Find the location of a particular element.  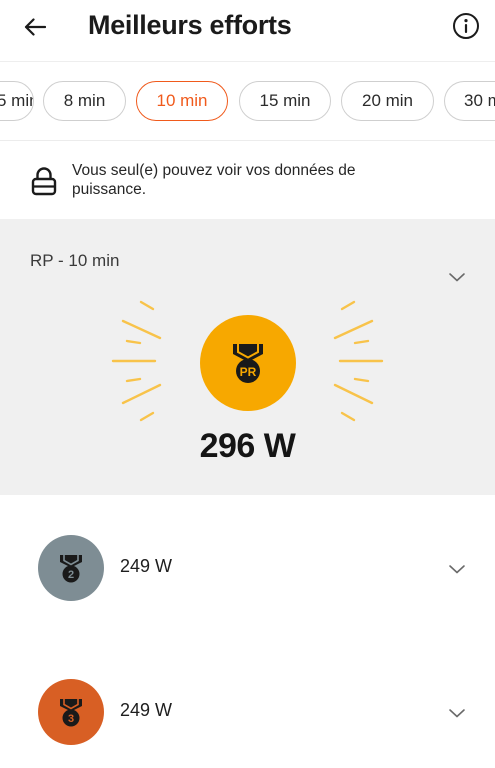

duration-chip: 5 min is located at coordinates (17, 101).